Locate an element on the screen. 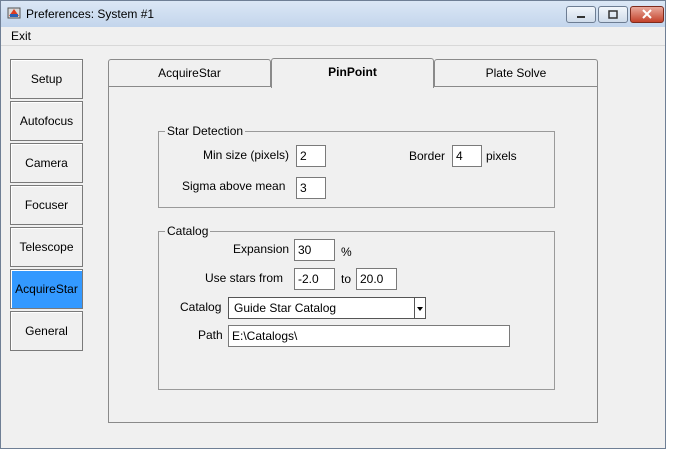  menu-bar: Exit is located at coordinates (333, 36).